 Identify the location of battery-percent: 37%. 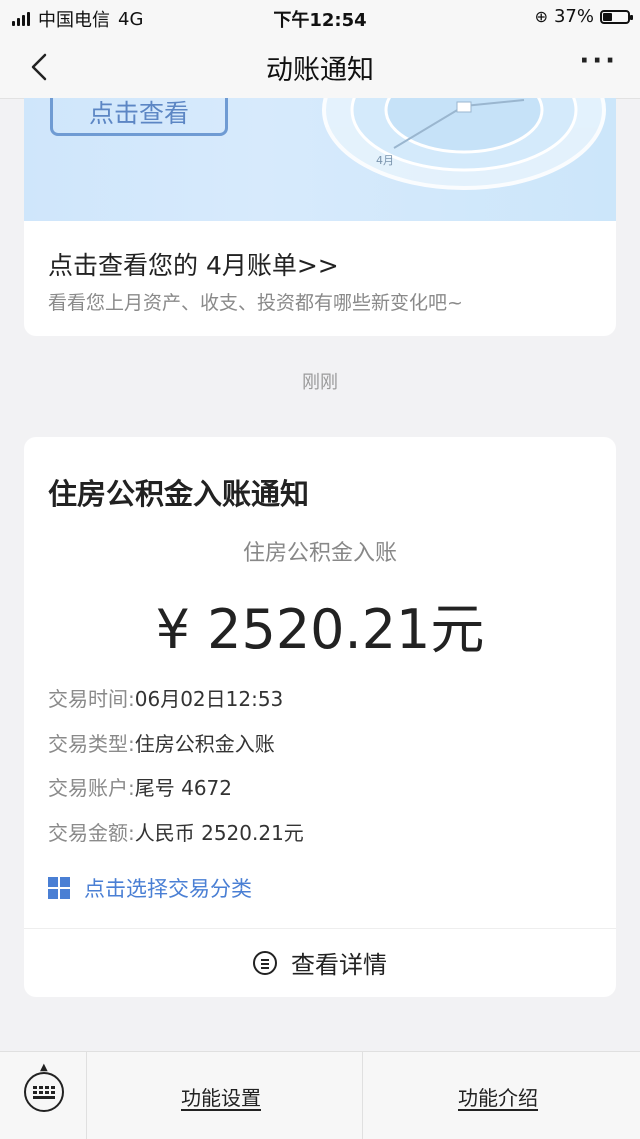
(573, 16).